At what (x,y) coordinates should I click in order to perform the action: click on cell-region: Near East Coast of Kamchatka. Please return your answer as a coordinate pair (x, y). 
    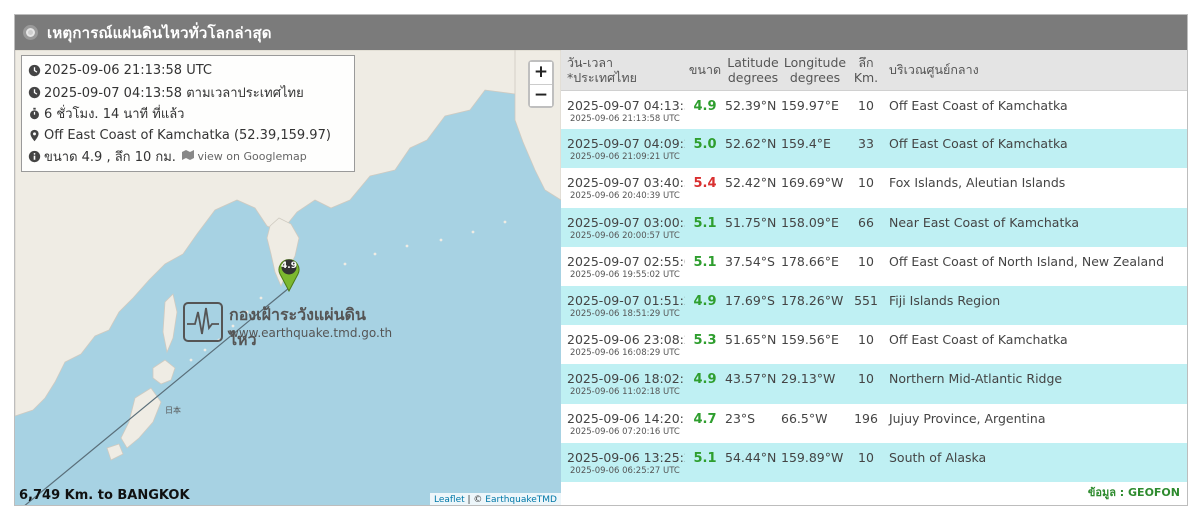
    Looking at the image, I should click on (1035, 227).